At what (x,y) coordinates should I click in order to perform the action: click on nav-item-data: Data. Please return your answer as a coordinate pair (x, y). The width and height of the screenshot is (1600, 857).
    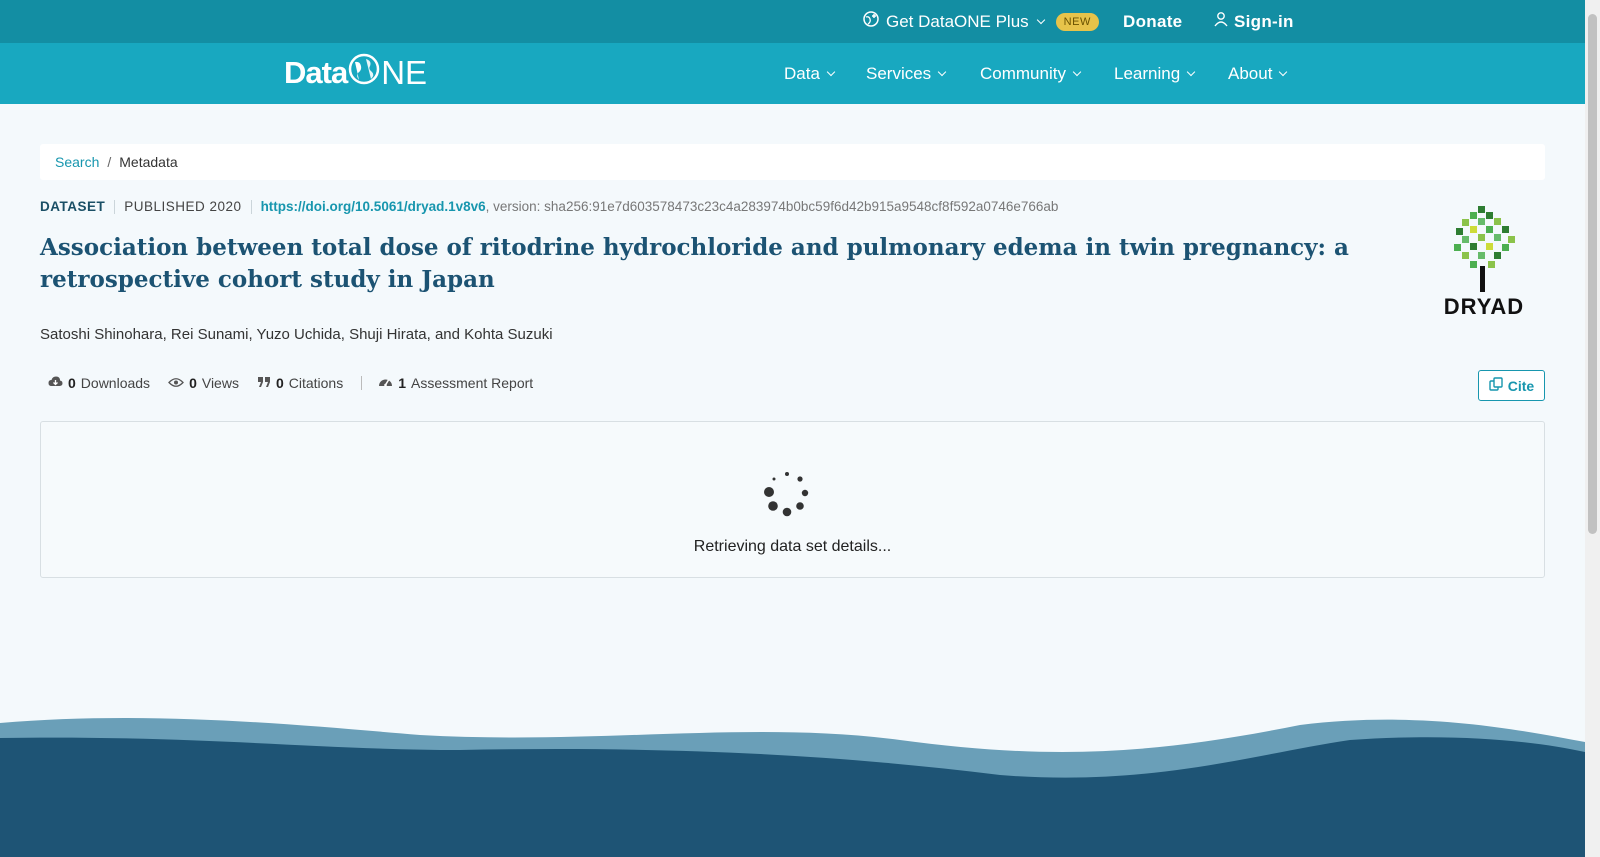
    Looking at the image, I should click on (810, 73).